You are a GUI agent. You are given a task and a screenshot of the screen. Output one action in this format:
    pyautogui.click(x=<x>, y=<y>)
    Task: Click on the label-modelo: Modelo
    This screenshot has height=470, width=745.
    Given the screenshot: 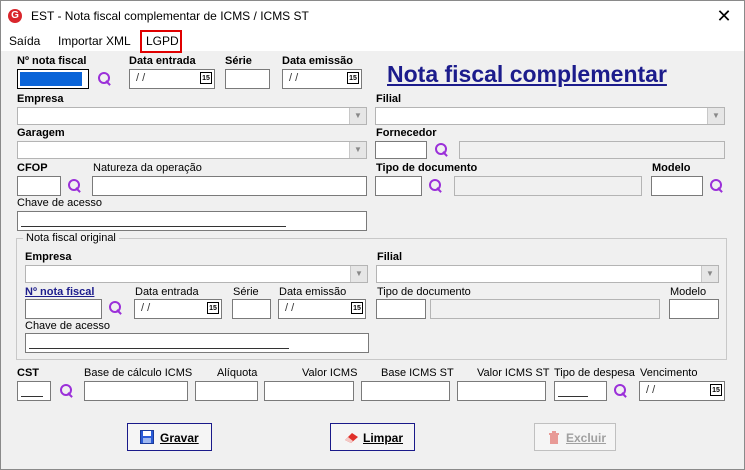 What is the action you would take?
    pyautogui.click(x=671, y=168)
    